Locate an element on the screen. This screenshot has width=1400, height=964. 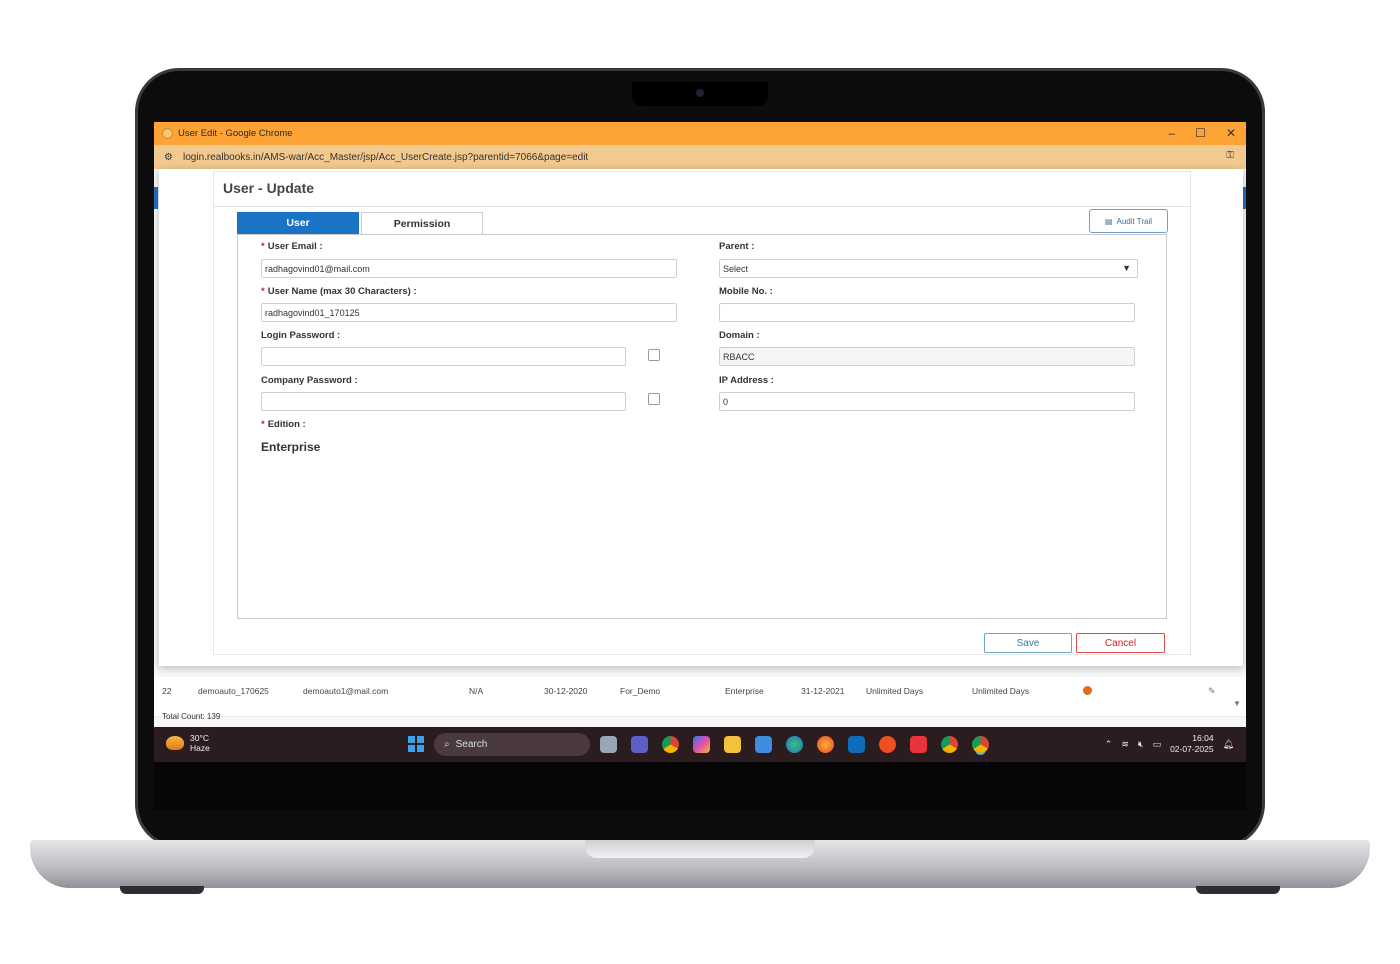
row-end-date: 31-12-2021 is located at coordinates (823, 691).